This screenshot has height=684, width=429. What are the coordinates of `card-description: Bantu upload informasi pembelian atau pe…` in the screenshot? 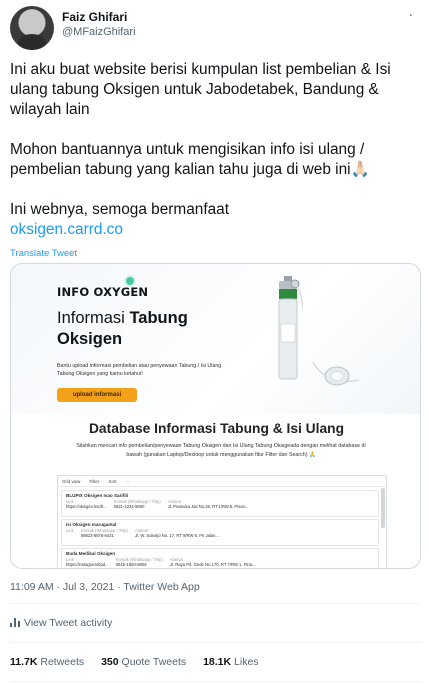 It's located at (139, 370).